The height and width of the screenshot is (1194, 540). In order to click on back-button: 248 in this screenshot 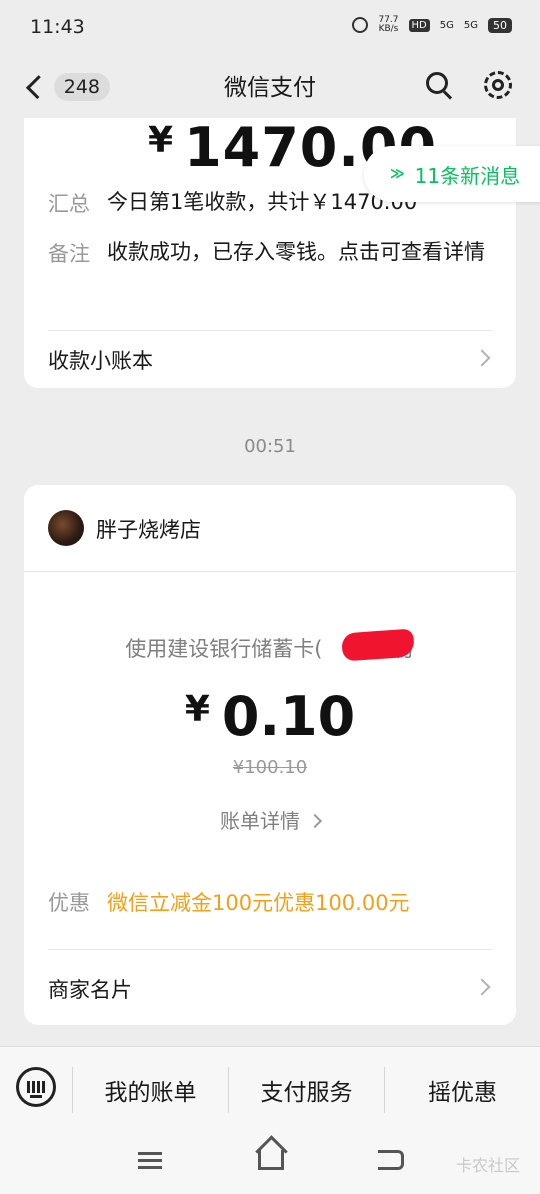, I will do `click(65, 87)`.